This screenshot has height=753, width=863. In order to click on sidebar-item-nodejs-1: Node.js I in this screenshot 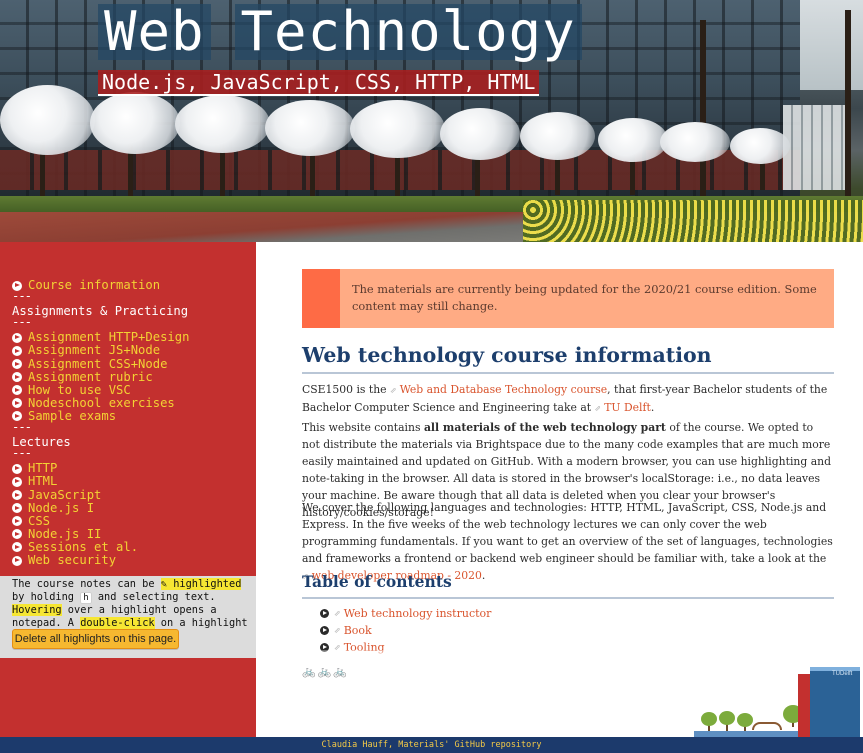, I will do `click(100, 507)`.